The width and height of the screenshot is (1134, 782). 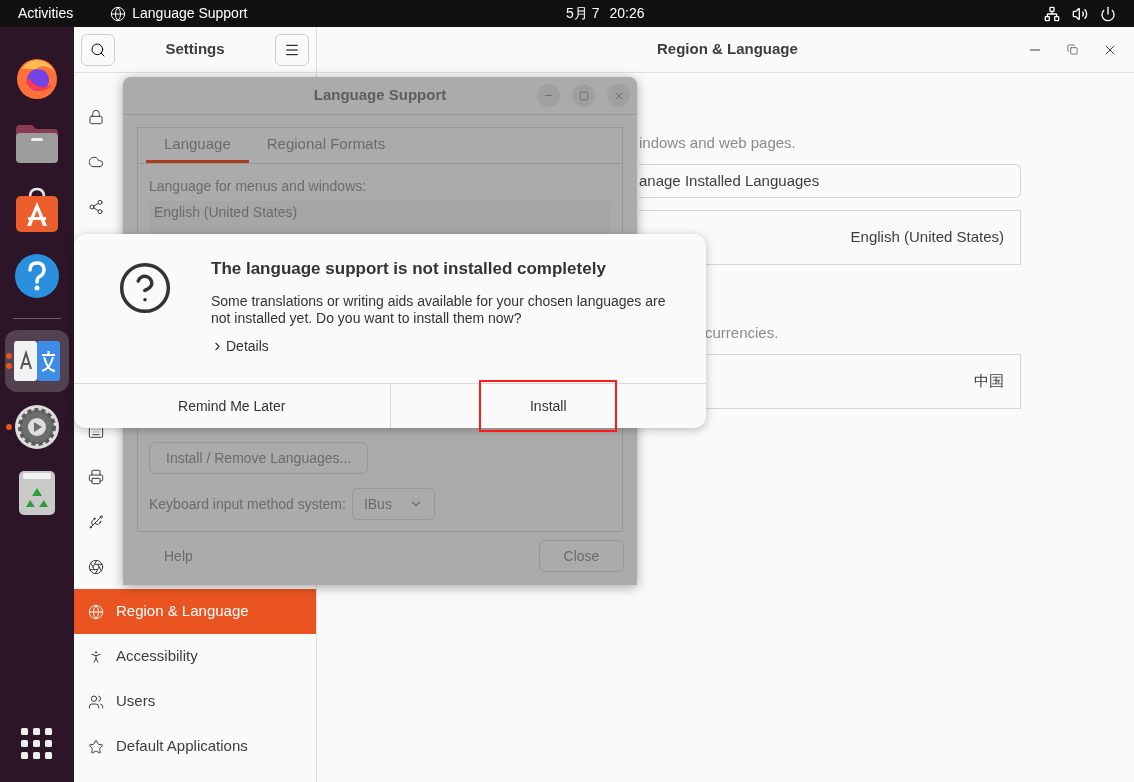 I want to click on panel-title: Region & Language, so click(x=727, y=49).